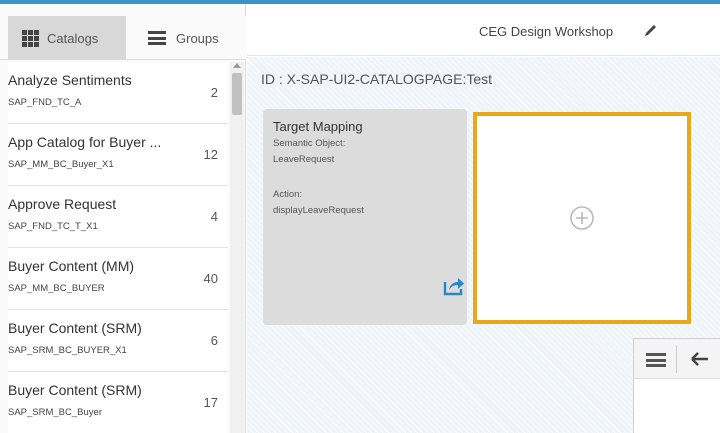 Image resolution: width=720 pixels, height=433 pixels. I want to click on semantic-object-label: Semantic Object:, so click(309, 143).